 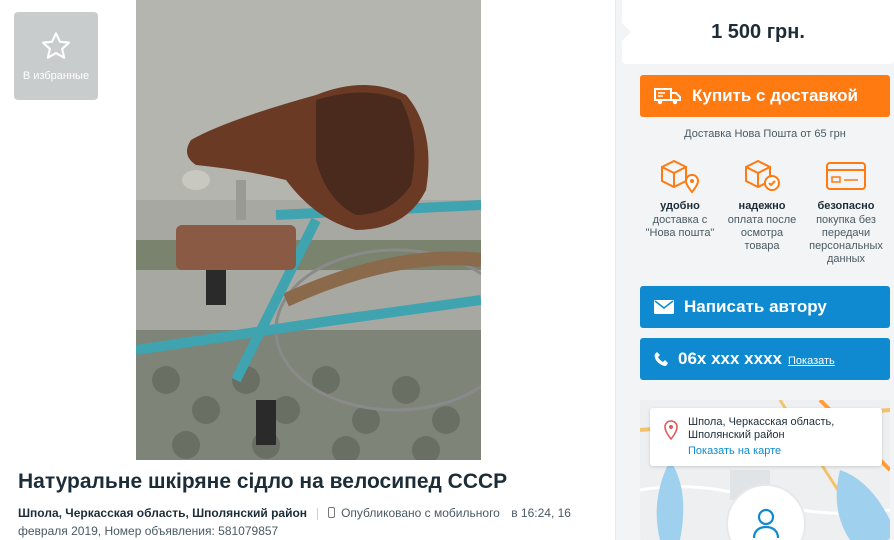 What do you see at coordinates (846, 239) in the screenshot?
I see `feature-desc: покупка без передачи персональных данных` at bounding box center [846, 239].